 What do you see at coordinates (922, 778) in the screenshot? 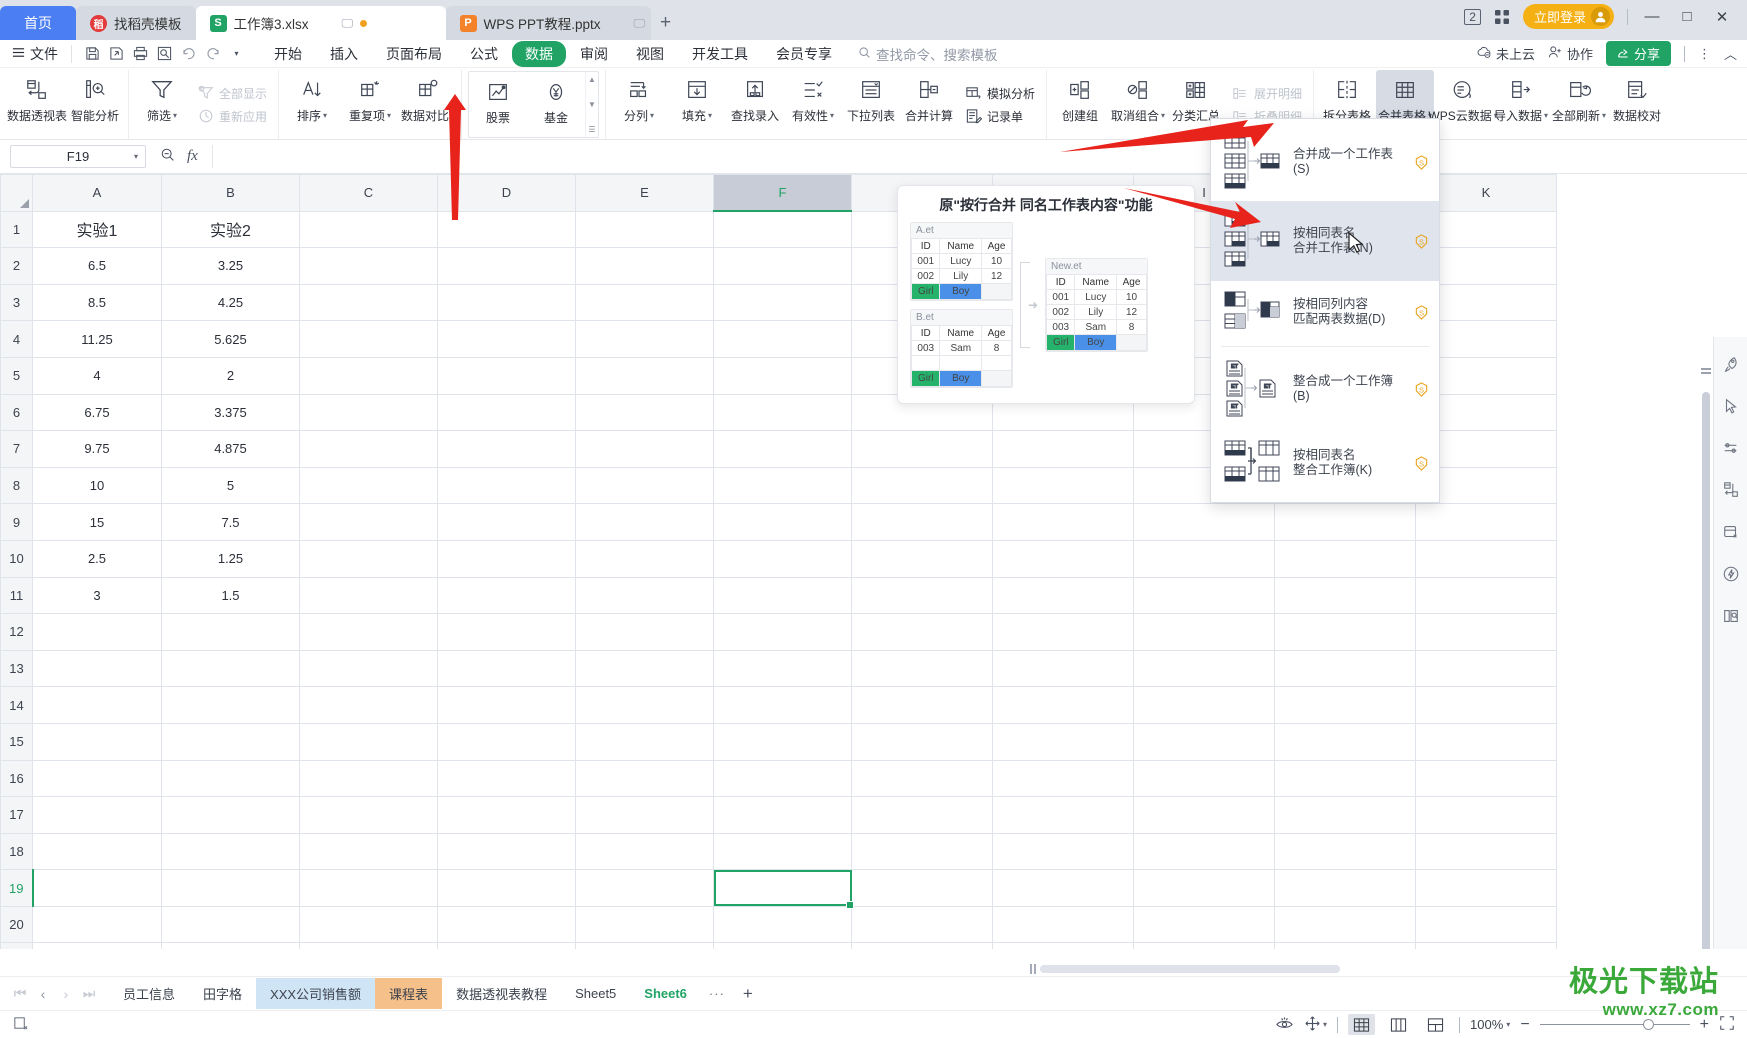
I see `cell-G16` at bounding box center [922, 778].